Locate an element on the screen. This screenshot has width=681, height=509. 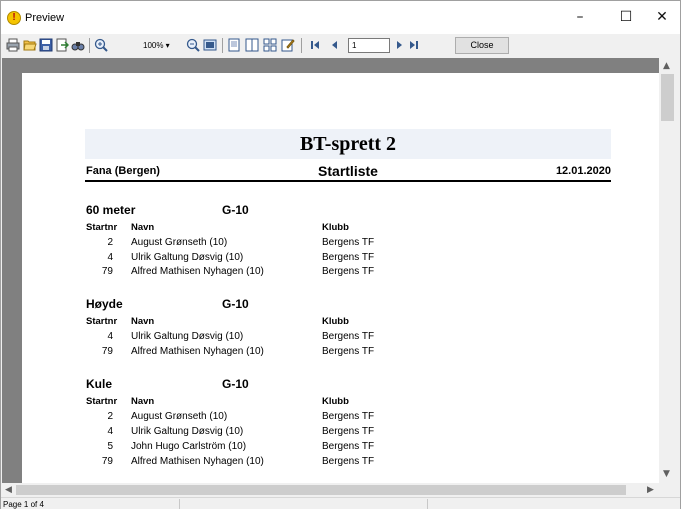
report-date: 12.01.2020 is located at coordinates (583, 171).